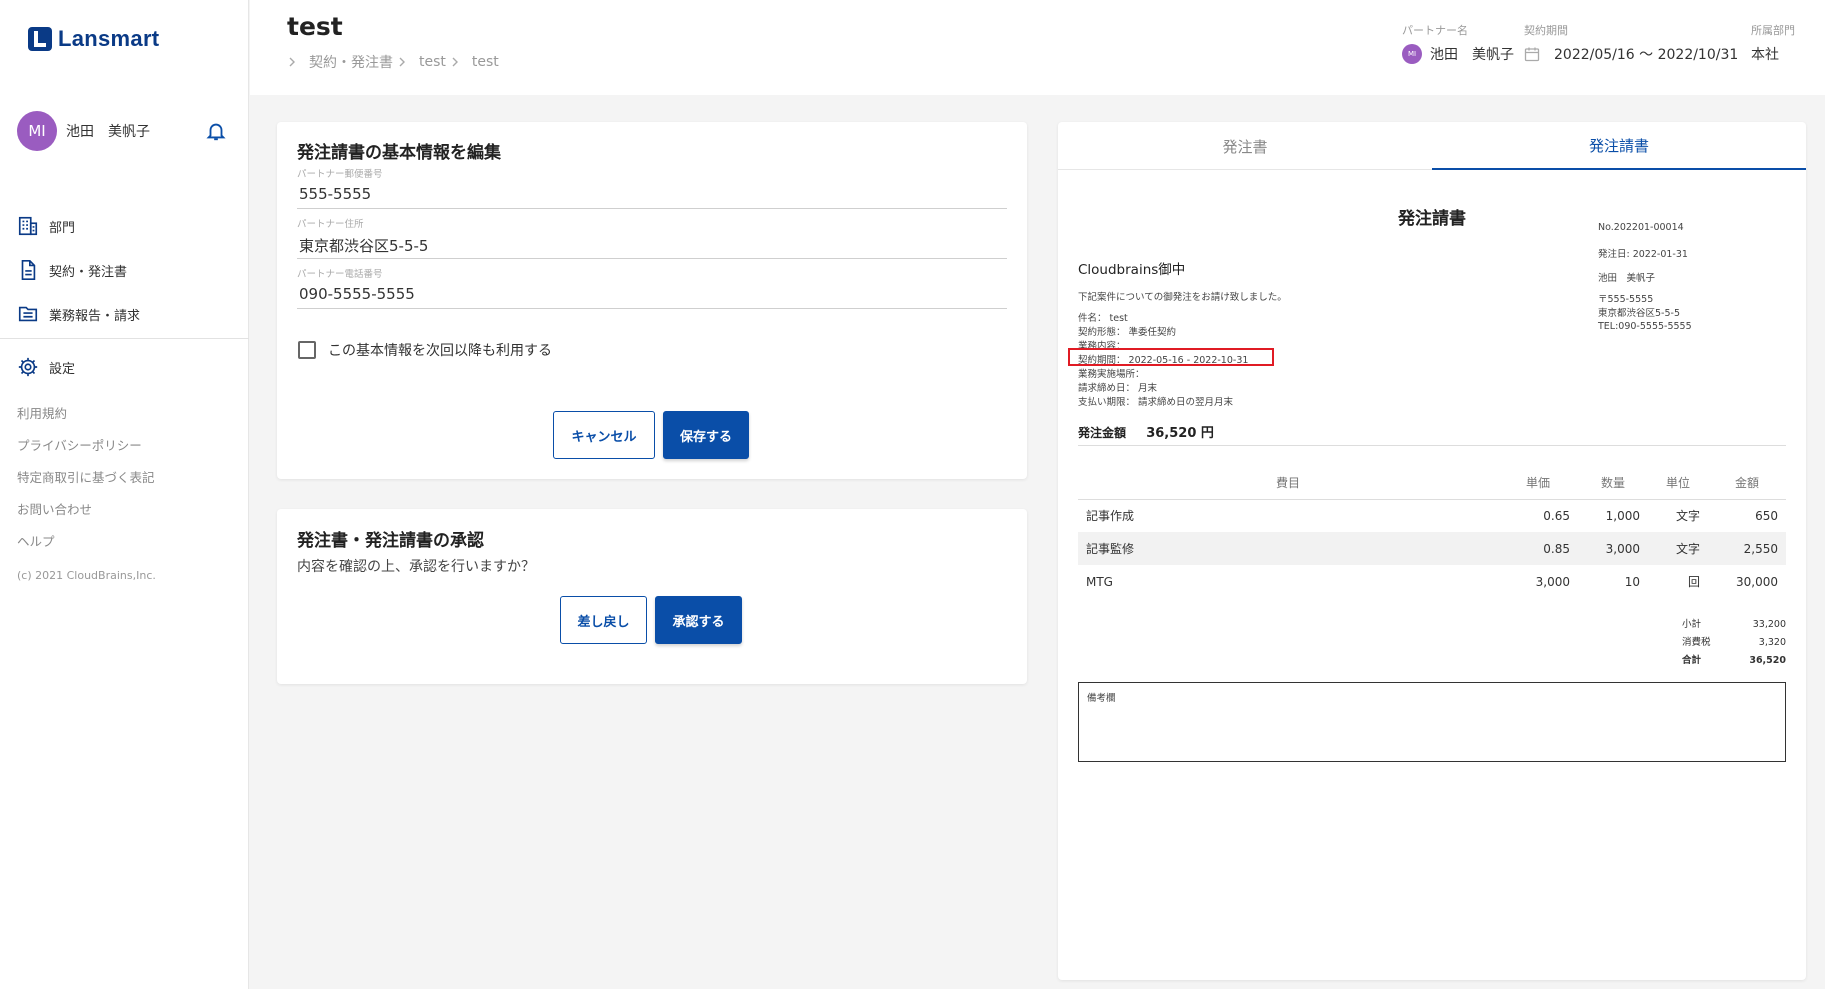  I want to click on cell-unit: 文字, so click(1687, 516).